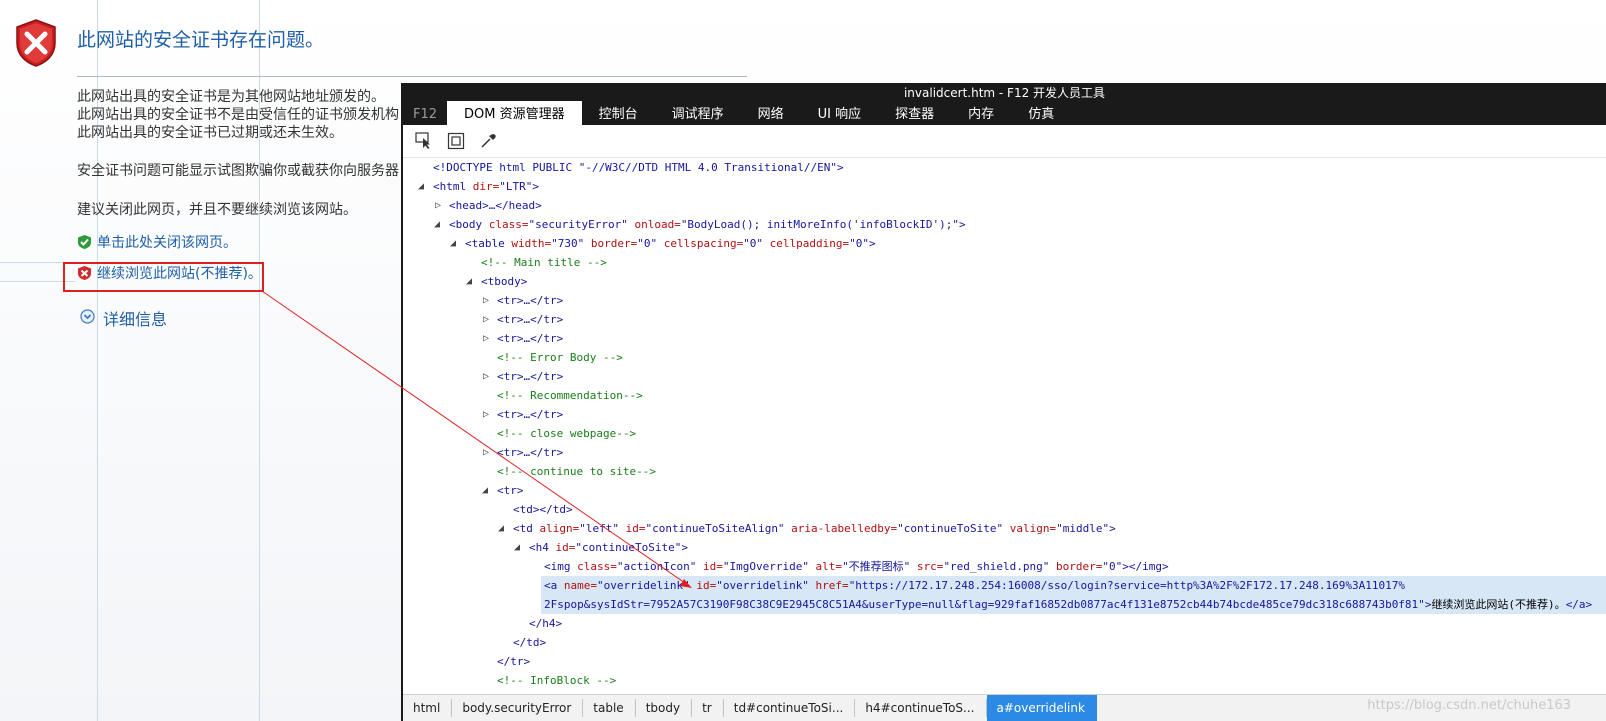 This screenshot has height=721, width=1606. What do you see at coordinates (1004, 623) in the screenshot?
I see `dom-node-h4-close: </h4>` at bounding box center [1004, 623].